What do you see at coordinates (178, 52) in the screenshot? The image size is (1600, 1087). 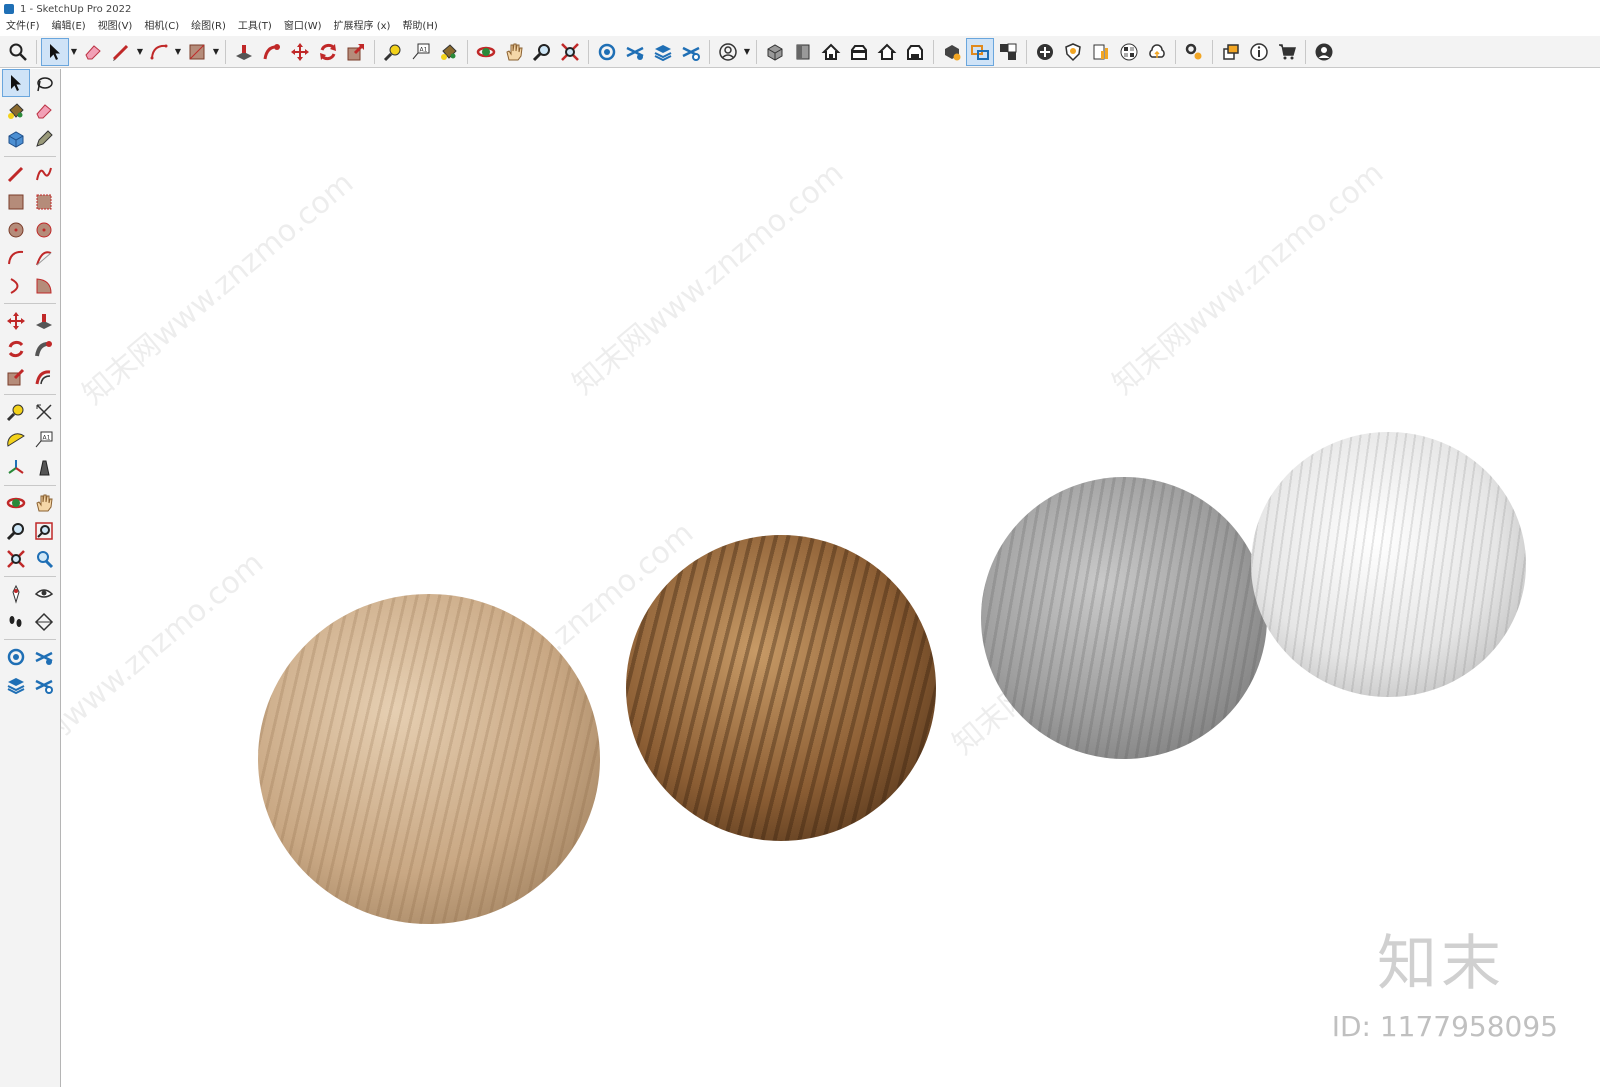 I see `arc-dropdown-chevron-down-icon: ▼` at bounding box center [178, 52].